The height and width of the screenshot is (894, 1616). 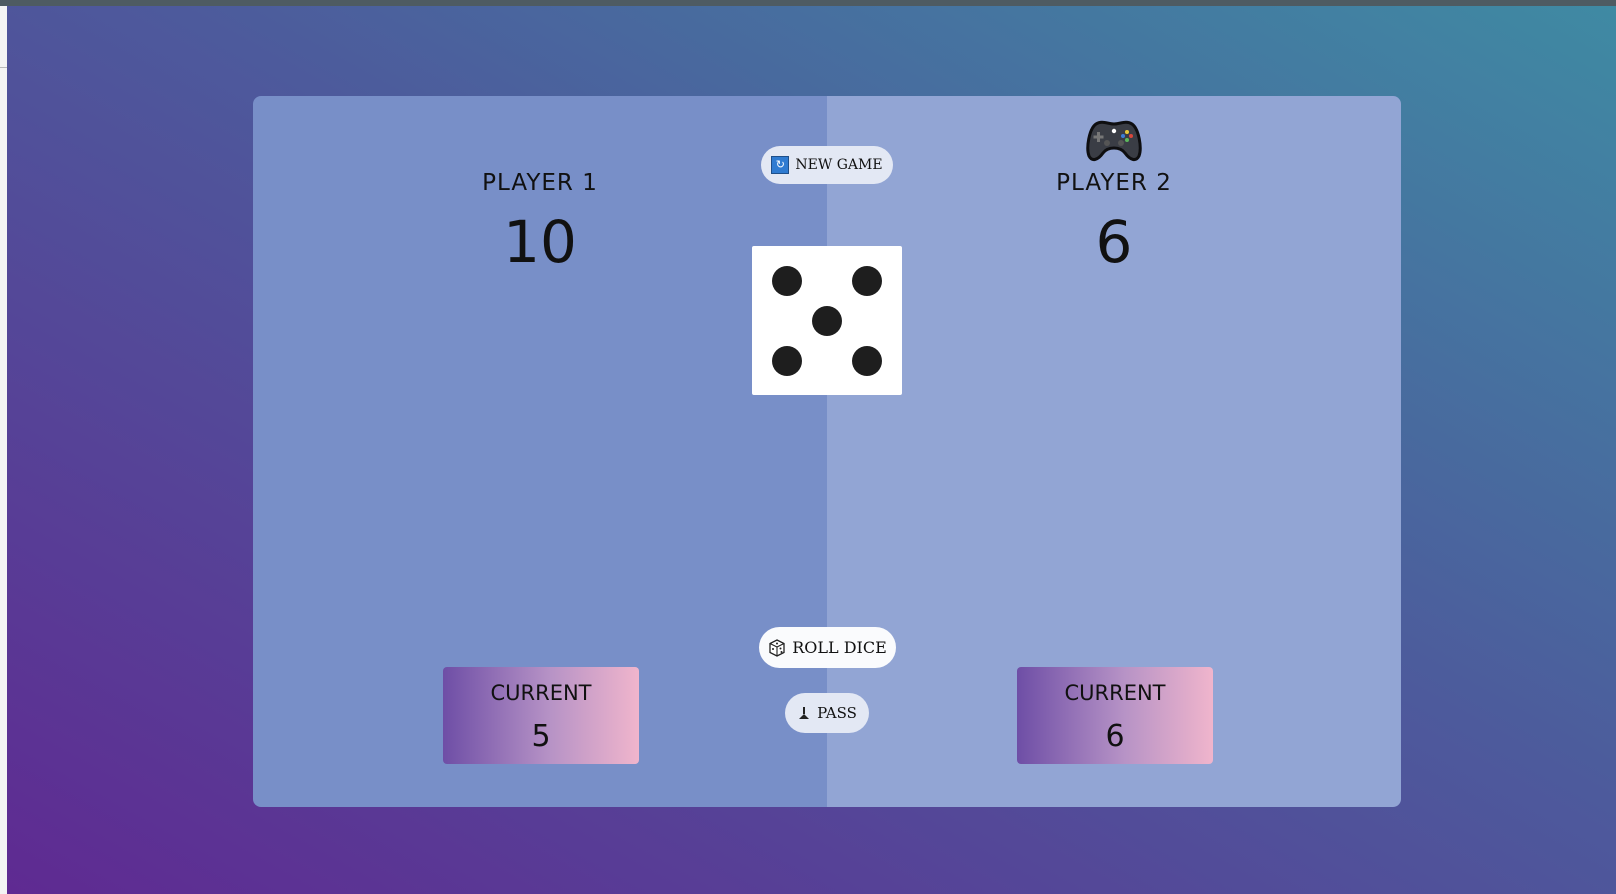 What do you see at coordinates (804, 713) in the screenshot?
I see `pass-icon` at bounding box center [804, 713].